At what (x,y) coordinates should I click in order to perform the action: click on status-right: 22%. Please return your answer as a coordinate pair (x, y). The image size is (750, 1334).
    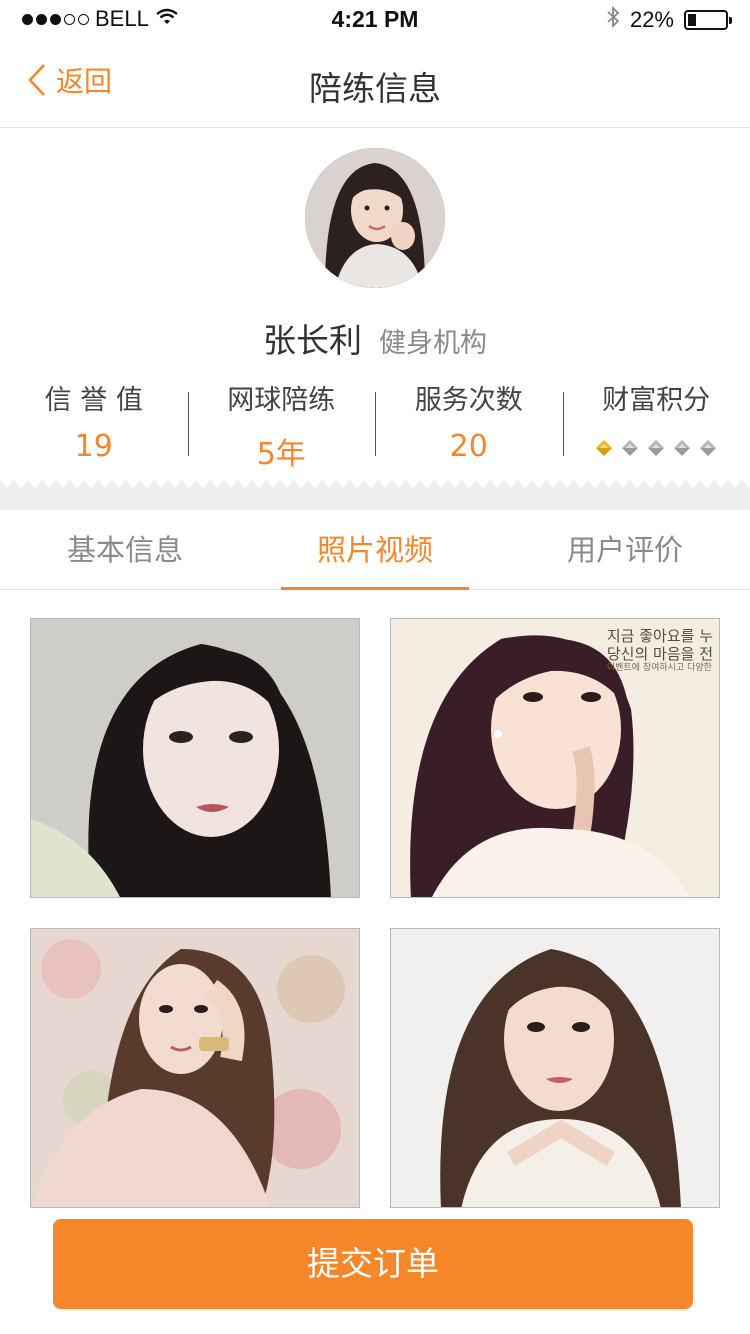
    Looking at the image, I should click on (669, 19).